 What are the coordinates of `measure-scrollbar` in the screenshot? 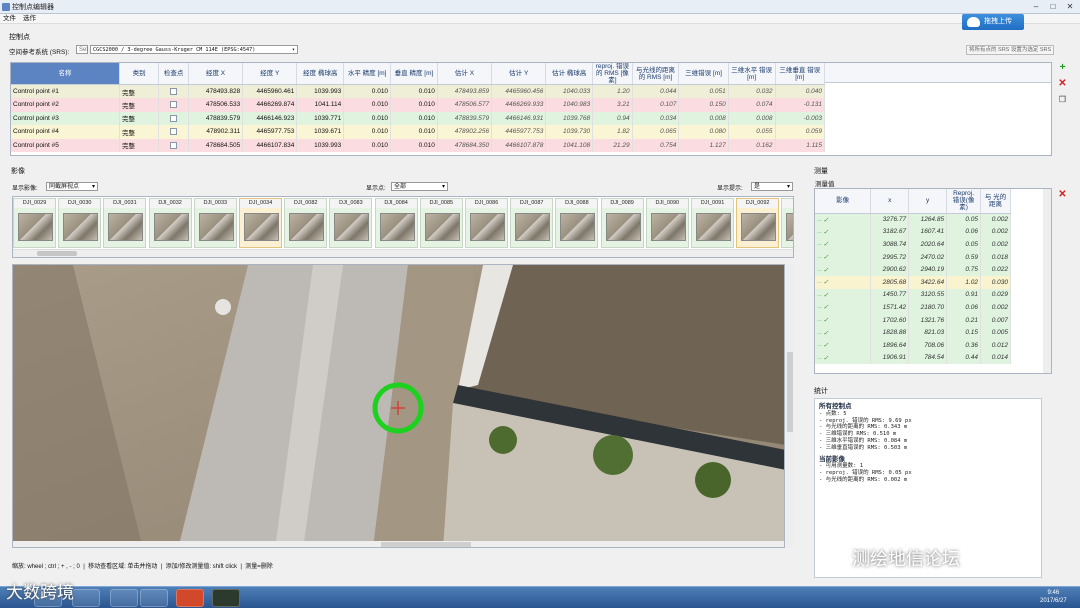 It's located at (1047, 281).